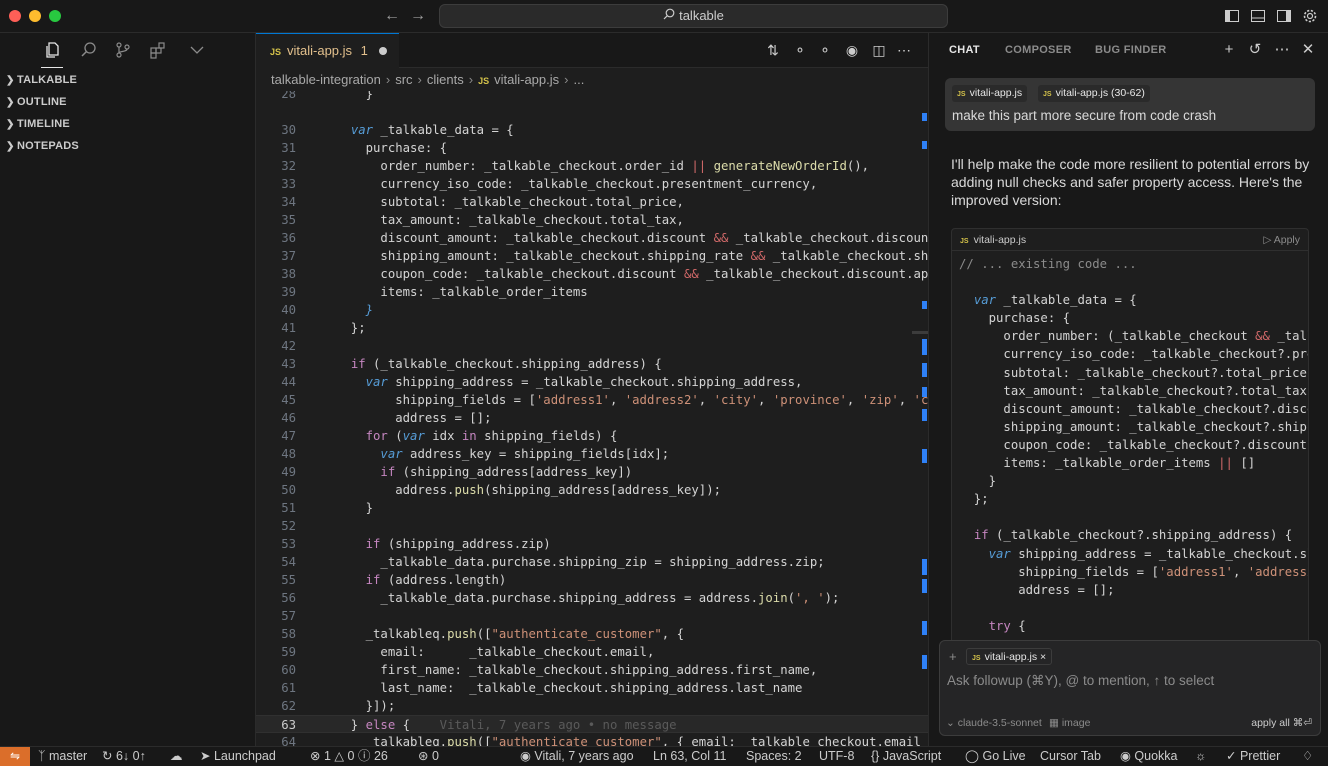 The image size is (1328, 766). What do you see at coordinates (327, 508) in the screenshot?
I see `code-line: 51 }` at bounding box center [327, 508].